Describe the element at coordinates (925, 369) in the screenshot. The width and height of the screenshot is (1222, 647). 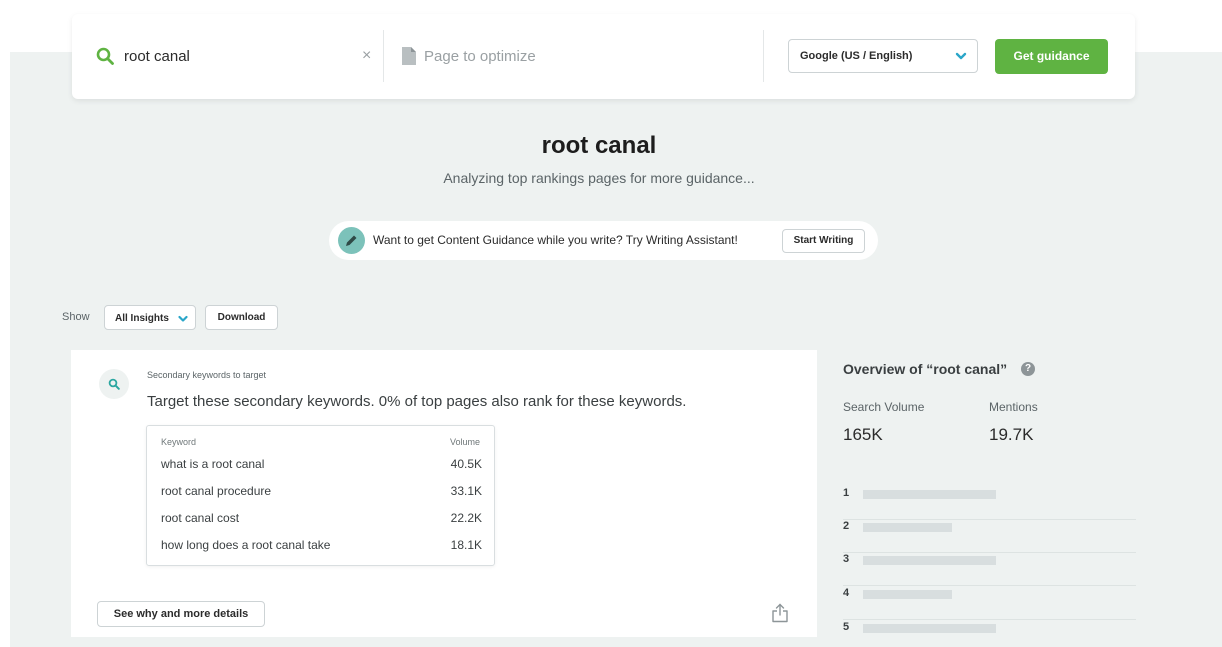
I see `overview-title: Overview of “root canal”` at that location.